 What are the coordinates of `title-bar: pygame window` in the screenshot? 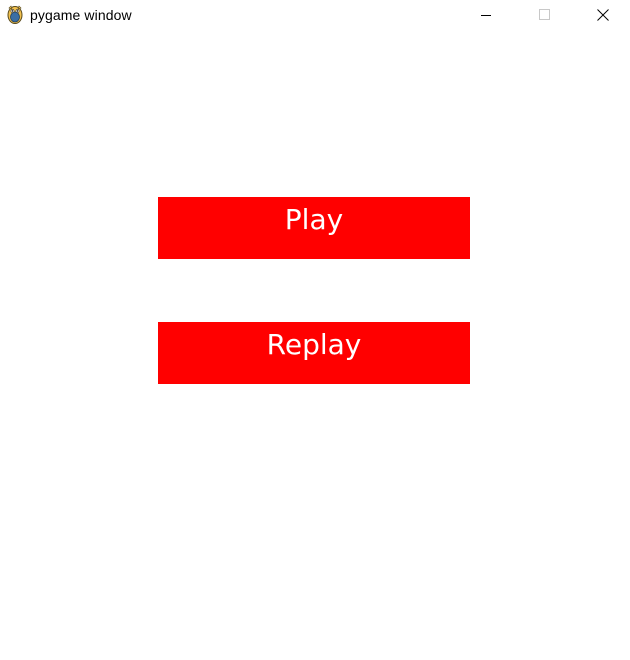 It's located at (315, 15).